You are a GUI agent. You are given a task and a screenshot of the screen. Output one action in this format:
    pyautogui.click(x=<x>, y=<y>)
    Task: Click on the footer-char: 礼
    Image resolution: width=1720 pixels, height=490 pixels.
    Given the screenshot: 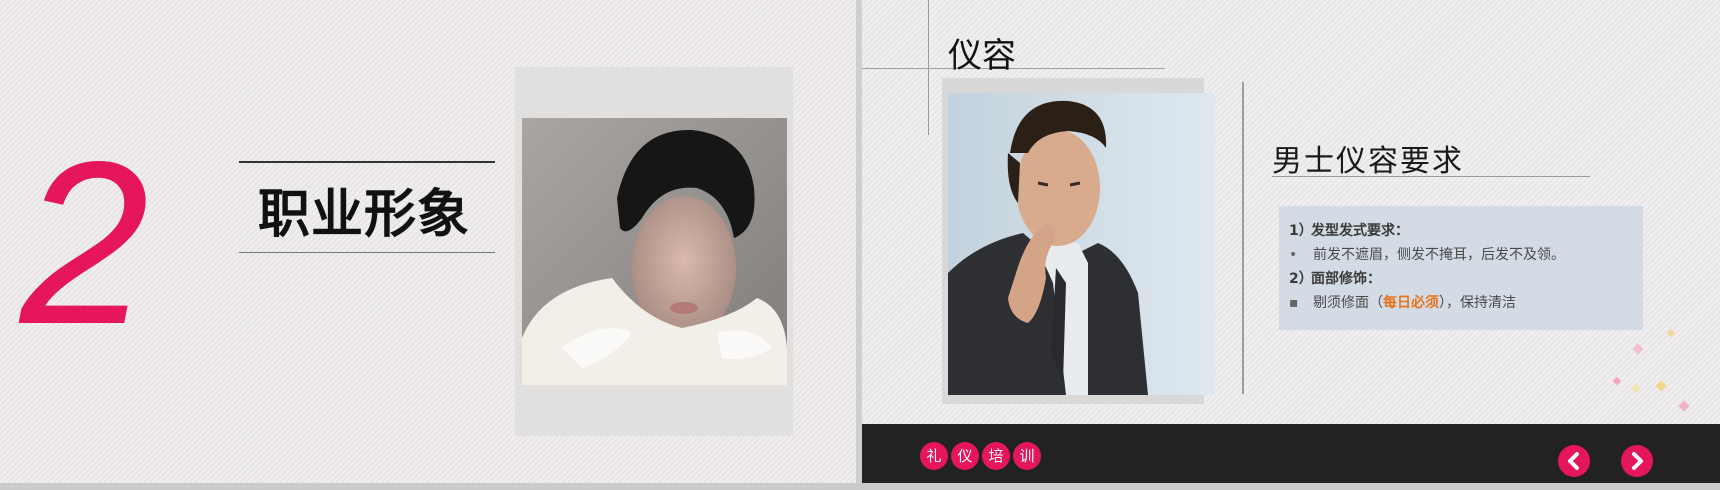 What is the action you would take?
    pyautogui.click(x=934, y=456)
    